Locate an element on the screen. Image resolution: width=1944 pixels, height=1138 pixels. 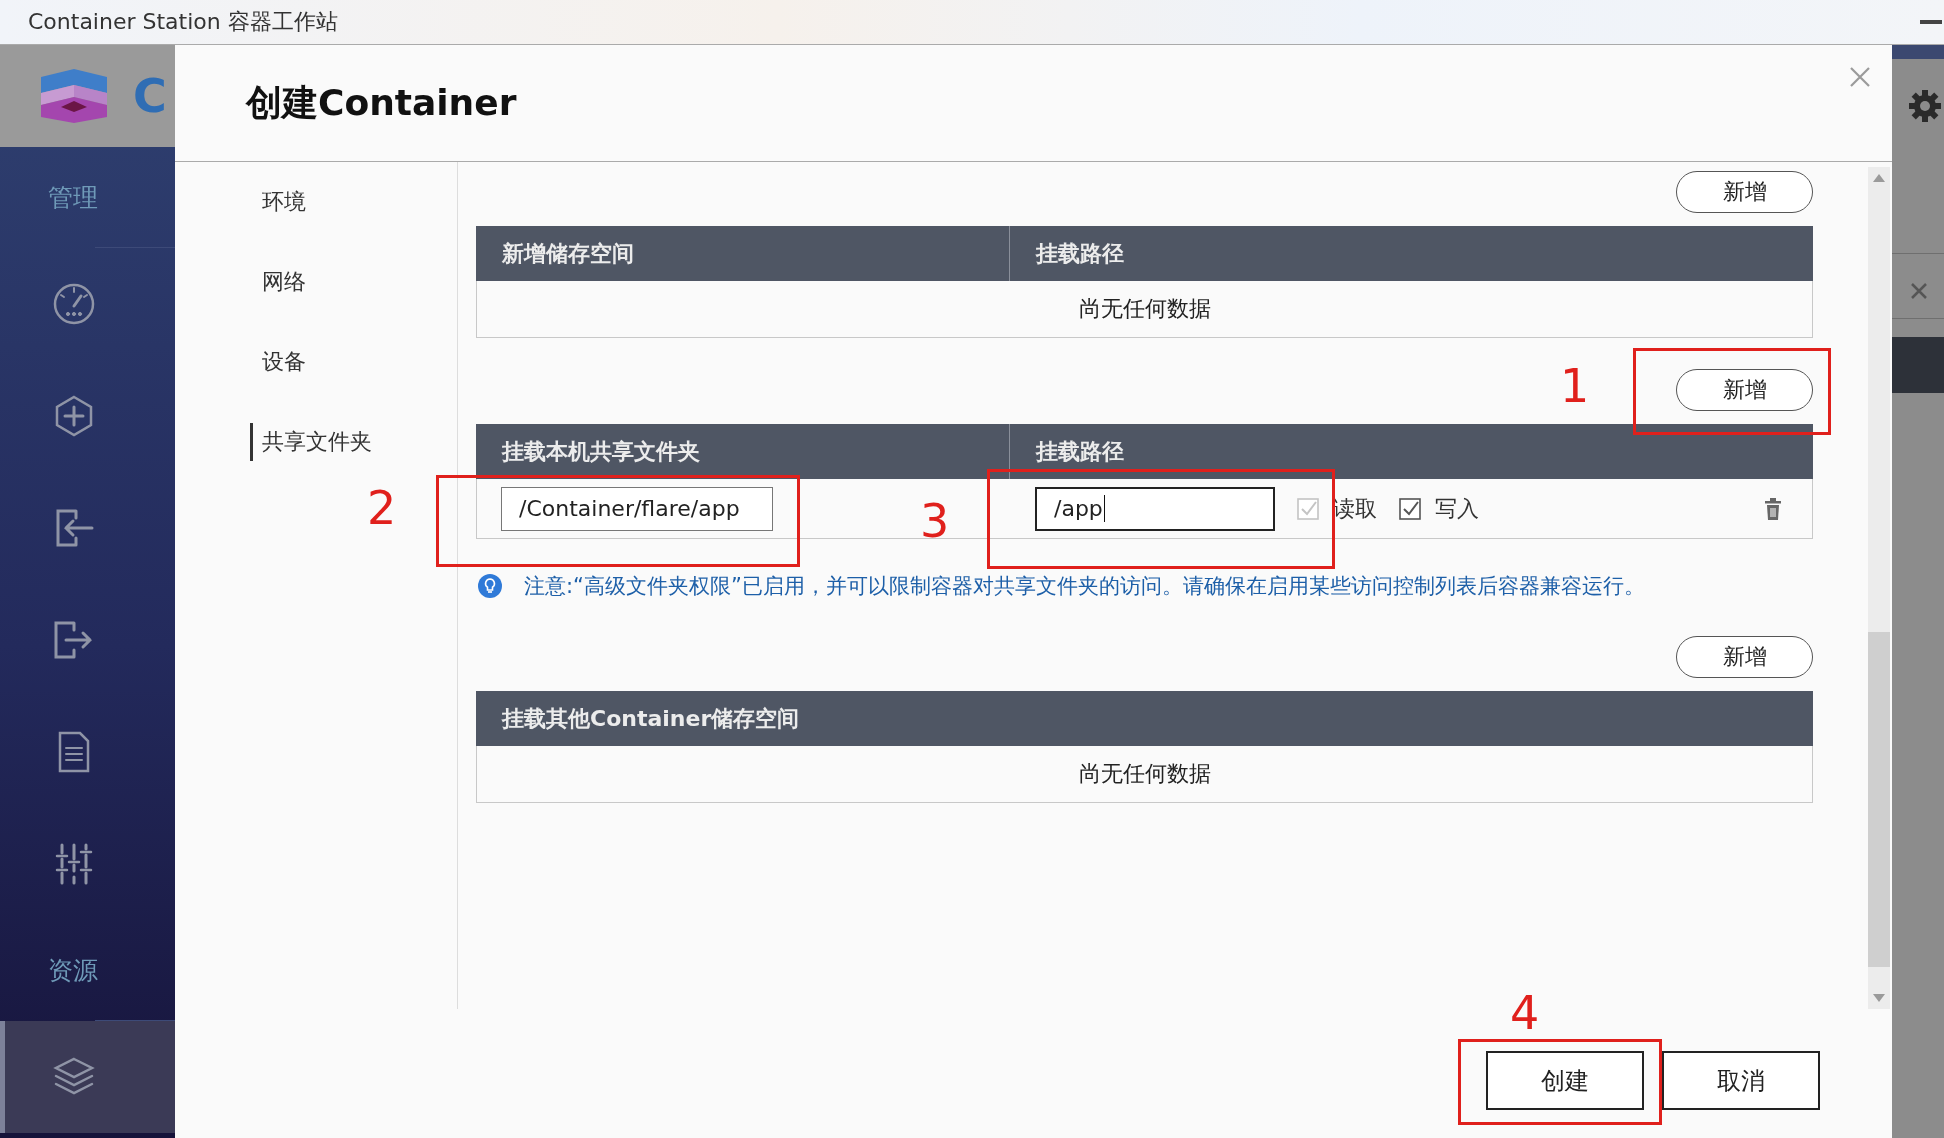
section-label: 管理 is located at coordinates (73, 197).